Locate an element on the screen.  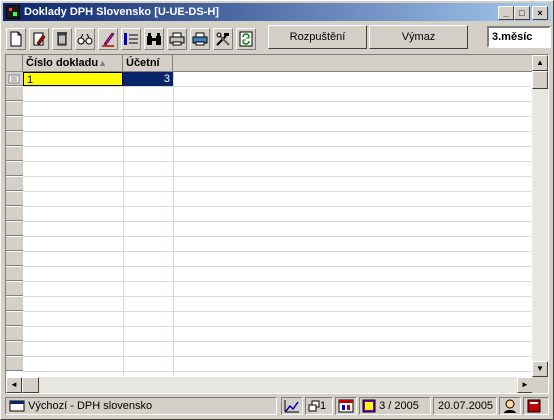
status-windows-panel: 1 is located at coordinates (319, 406).